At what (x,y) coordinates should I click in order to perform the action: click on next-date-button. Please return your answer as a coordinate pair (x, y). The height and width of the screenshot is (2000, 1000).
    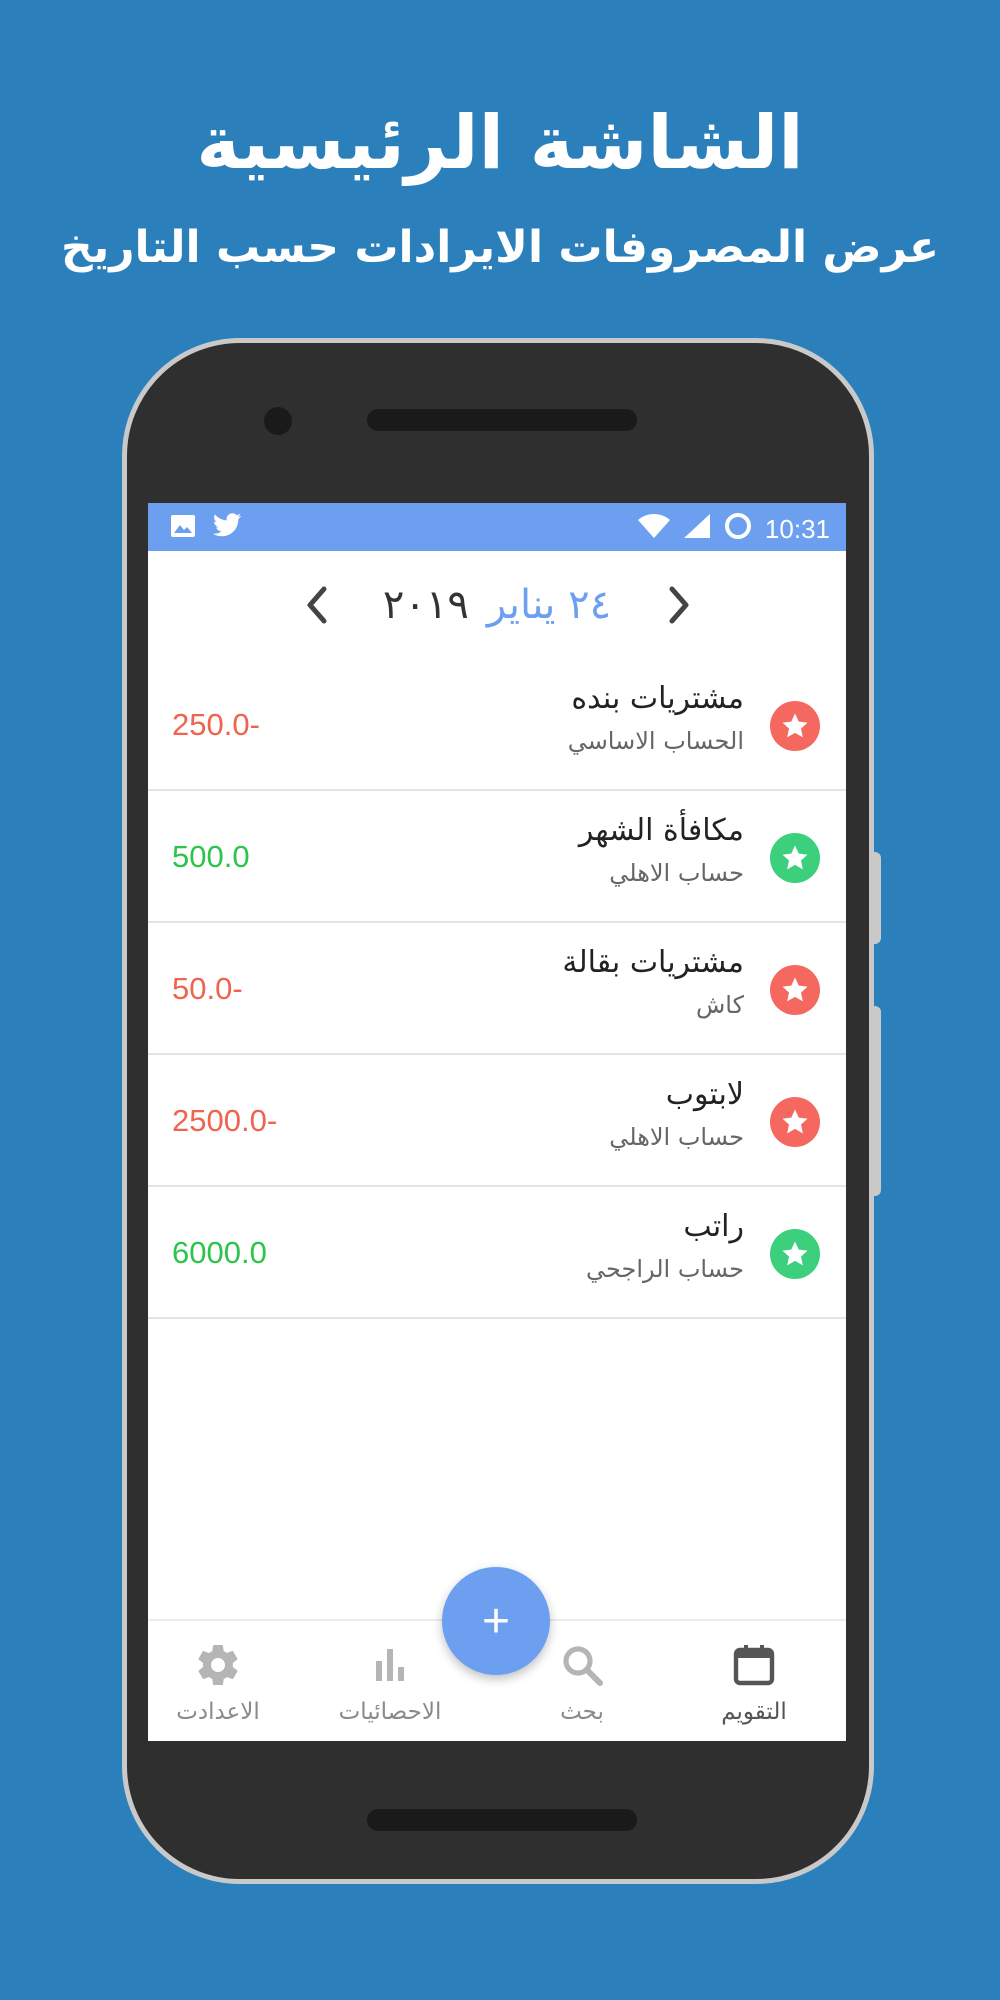
    Looking at the image, I should click on (680, 605).